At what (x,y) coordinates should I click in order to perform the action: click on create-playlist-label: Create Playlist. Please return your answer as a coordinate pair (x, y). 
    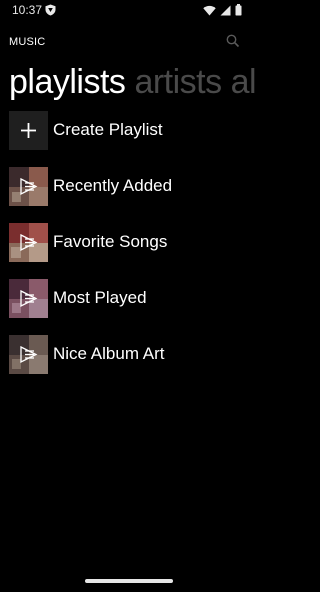
    Looking at the image, I should click on (108, 129).